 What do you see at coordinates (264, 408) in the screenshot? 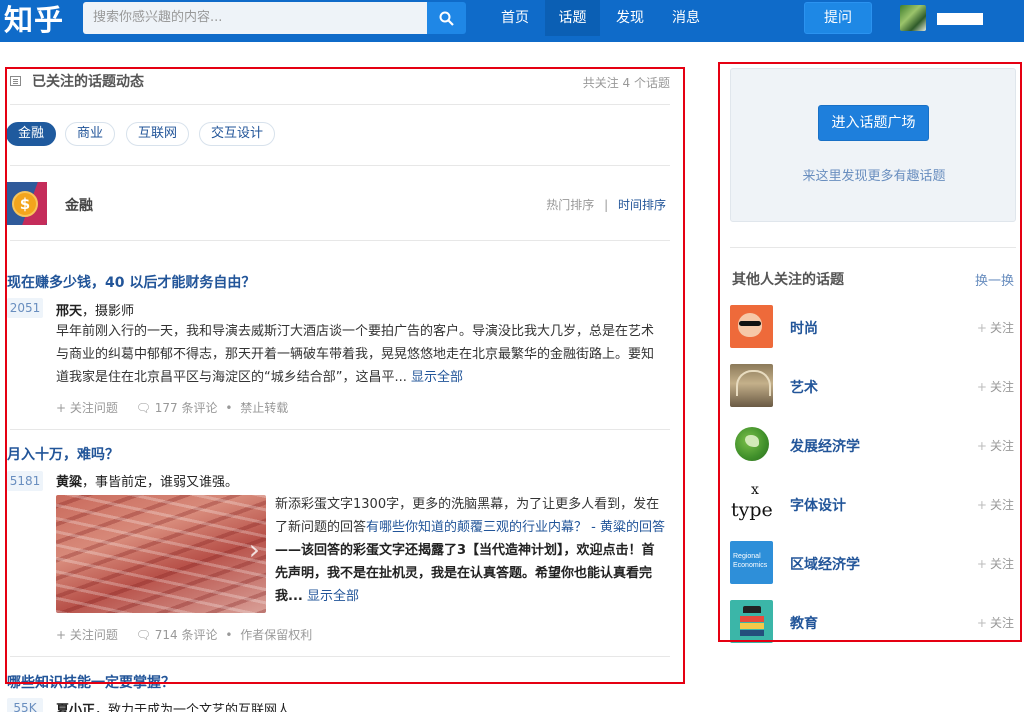
I see `copyright-status: 禁止转载` at bounding box center [264, 408].